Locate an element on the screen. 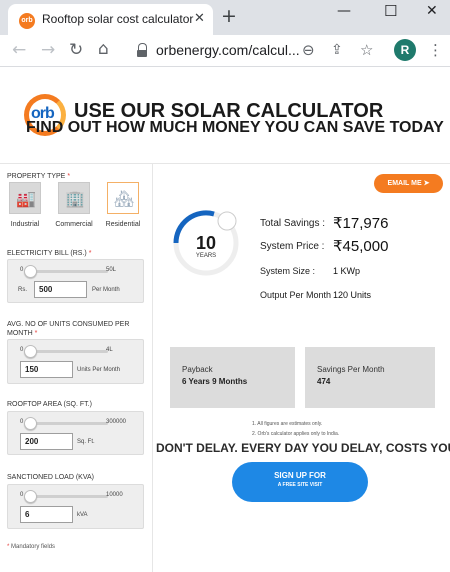 This screenshot has height=572, width=450. savings-per-month-card: Savings Per Month 474 is located at coordinates (370, 377).